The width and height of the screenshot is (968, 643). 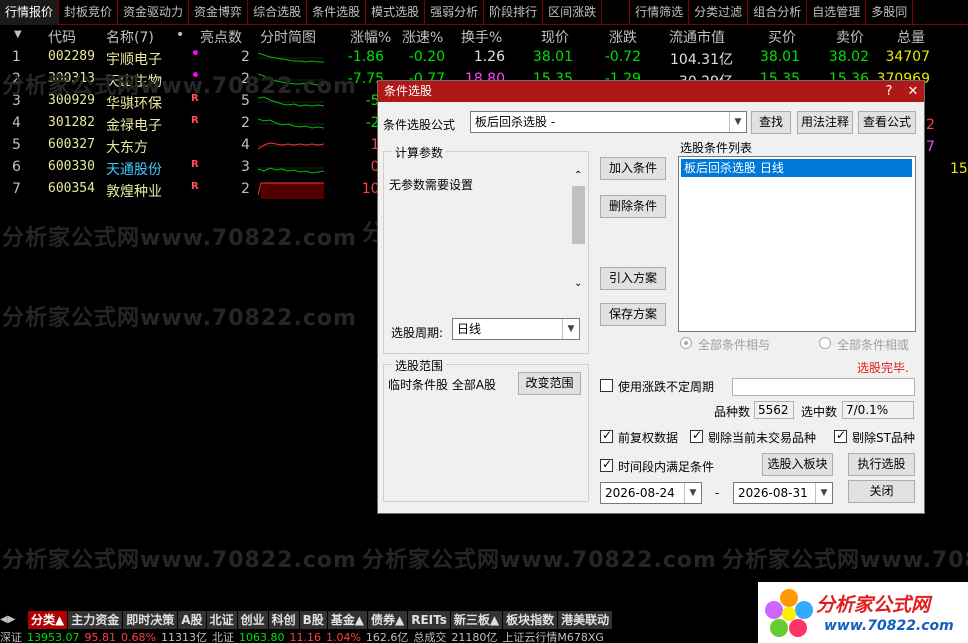 I want to click on scroll-thumb, so click(x=578, y=215).